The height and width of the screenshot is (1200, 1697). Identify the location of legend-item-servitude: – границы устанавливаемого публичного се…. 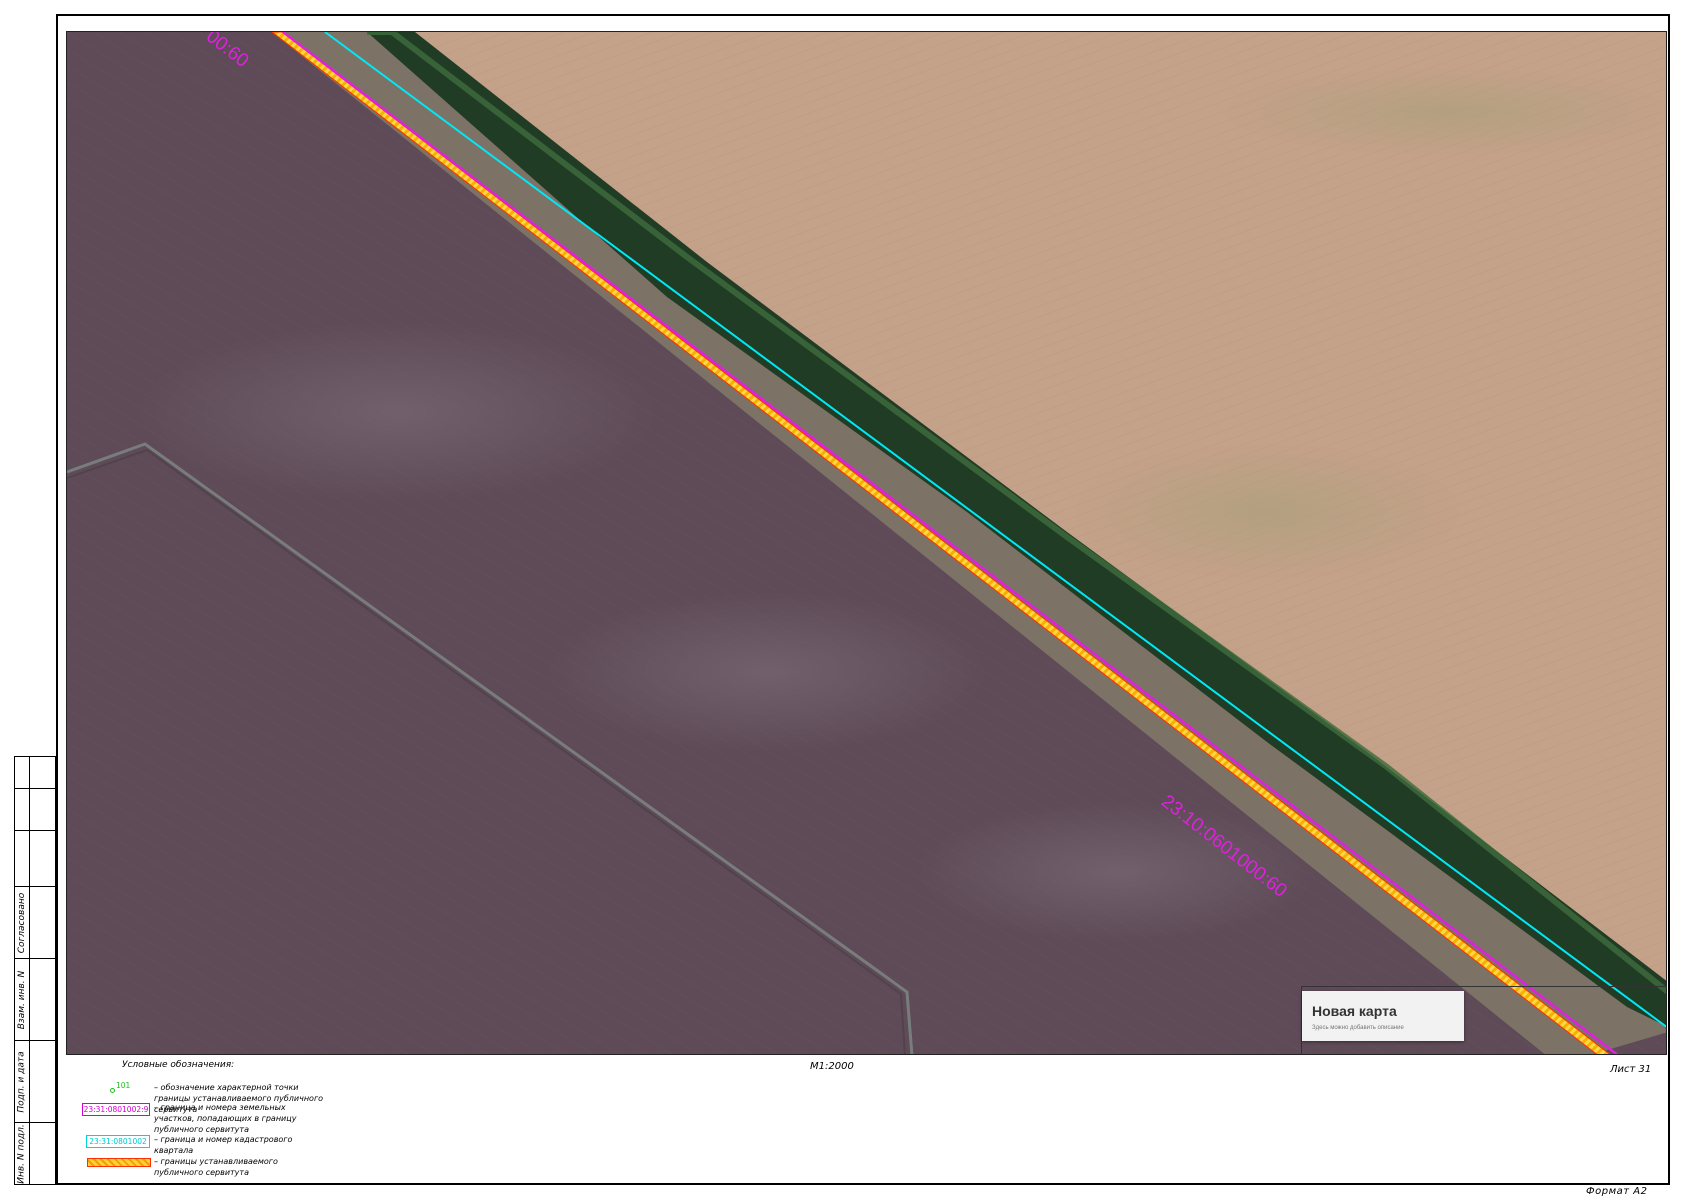
(202, 1167).